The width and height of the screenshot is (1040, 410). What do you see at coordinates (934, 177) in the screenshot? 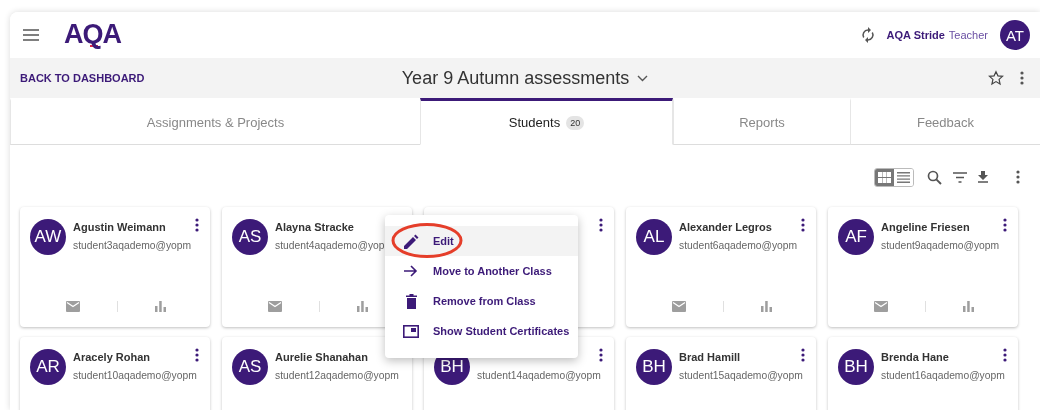
I see `search-icon` at bounding box center [934, 177].